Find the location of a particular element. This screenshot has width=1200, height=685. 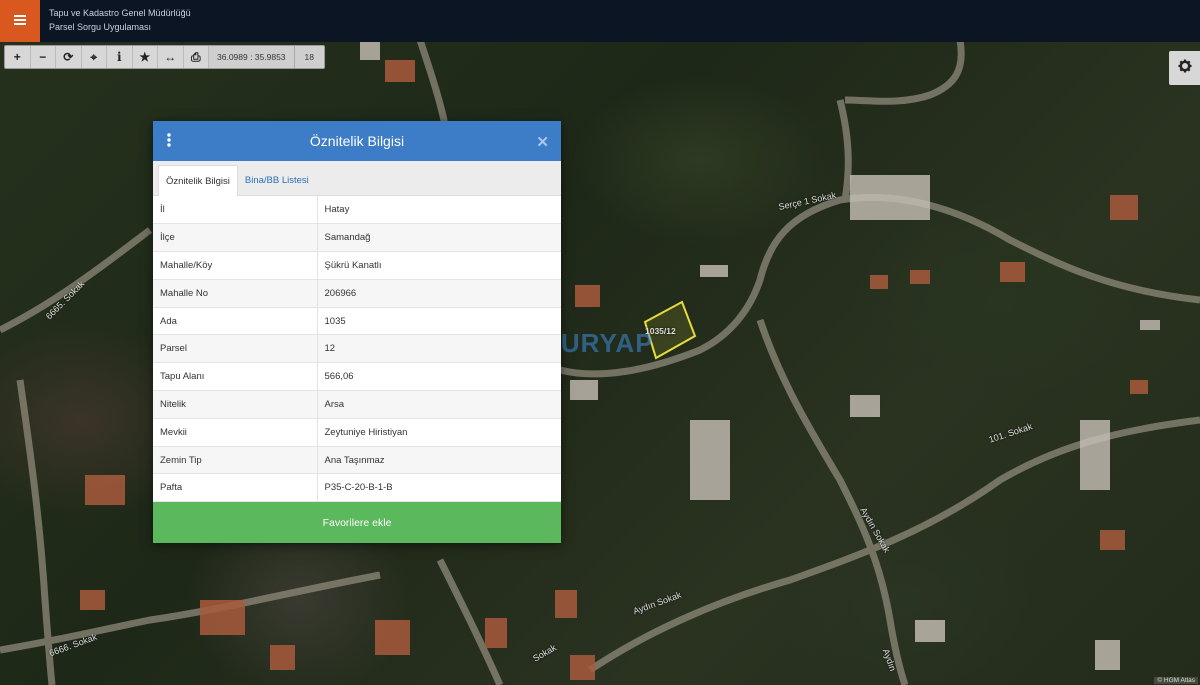

row-key: Mevkii is located at coordinates (235, 432).